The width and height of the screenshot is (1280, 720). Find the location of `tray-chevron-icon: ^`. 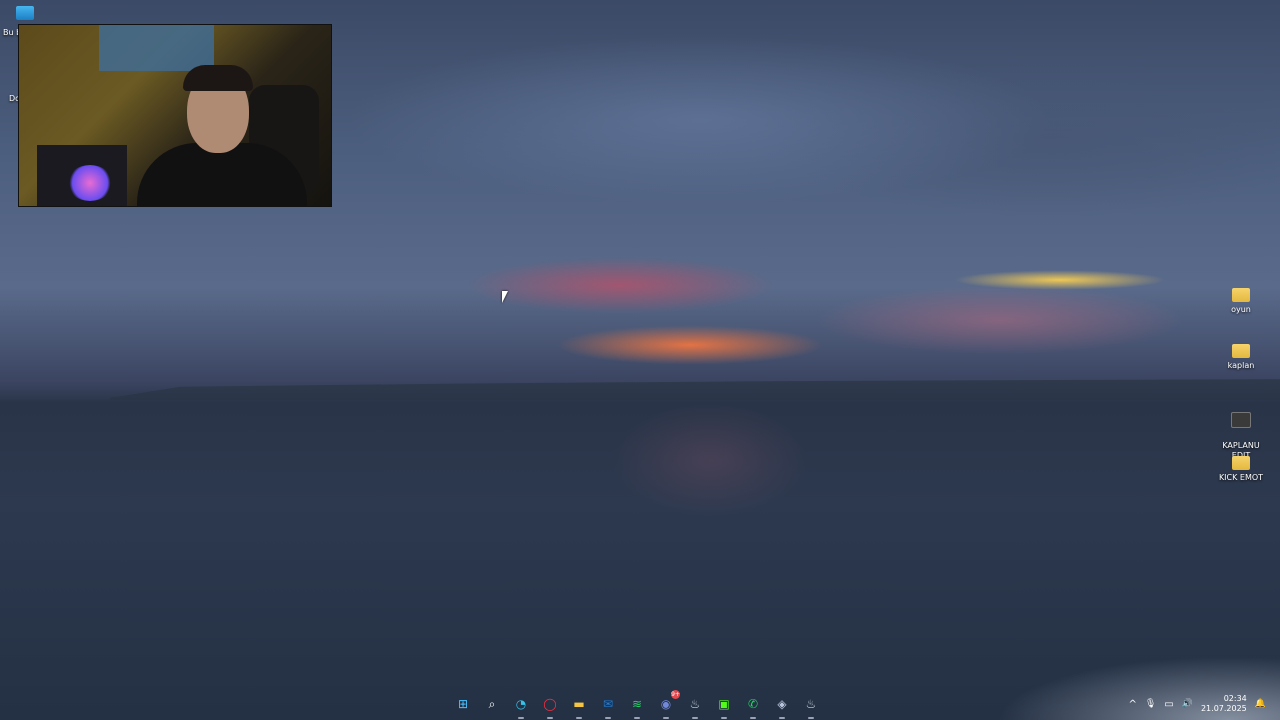

tray-chevron-icon: ^ is located at coordinates (1132, 704).